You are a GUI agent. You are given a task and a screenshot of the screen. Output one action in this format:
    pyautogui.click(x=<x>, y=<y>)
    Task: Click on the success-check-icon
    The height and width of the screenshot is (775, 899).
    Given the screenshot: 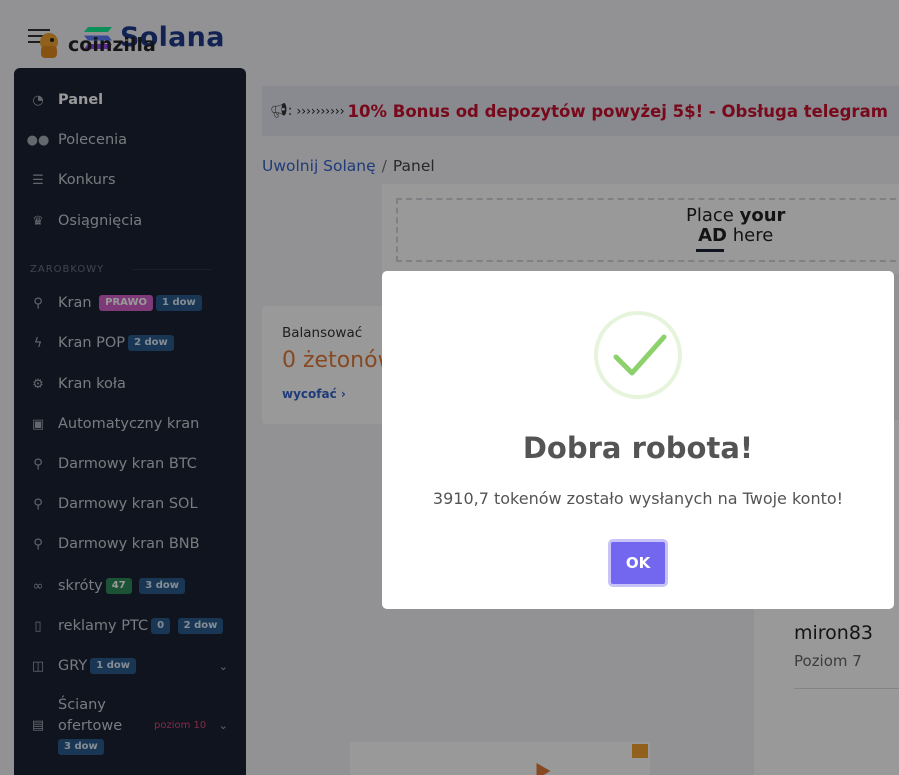 What is the action you would take?
    pyautogui.click(x=638, y=355)
    